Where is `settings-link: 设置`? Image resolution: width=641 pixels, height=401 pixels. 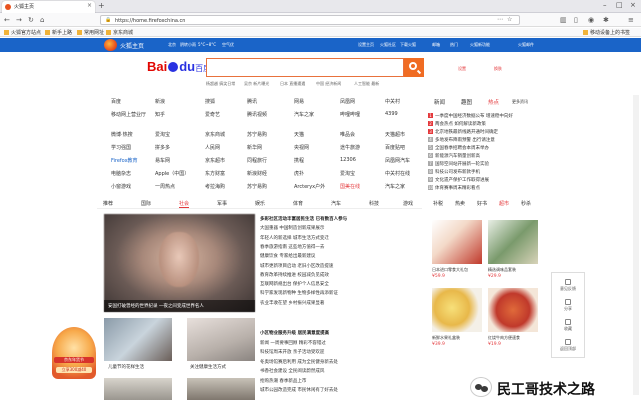 settings-link: 设置 is located at coordinates (462, 69).